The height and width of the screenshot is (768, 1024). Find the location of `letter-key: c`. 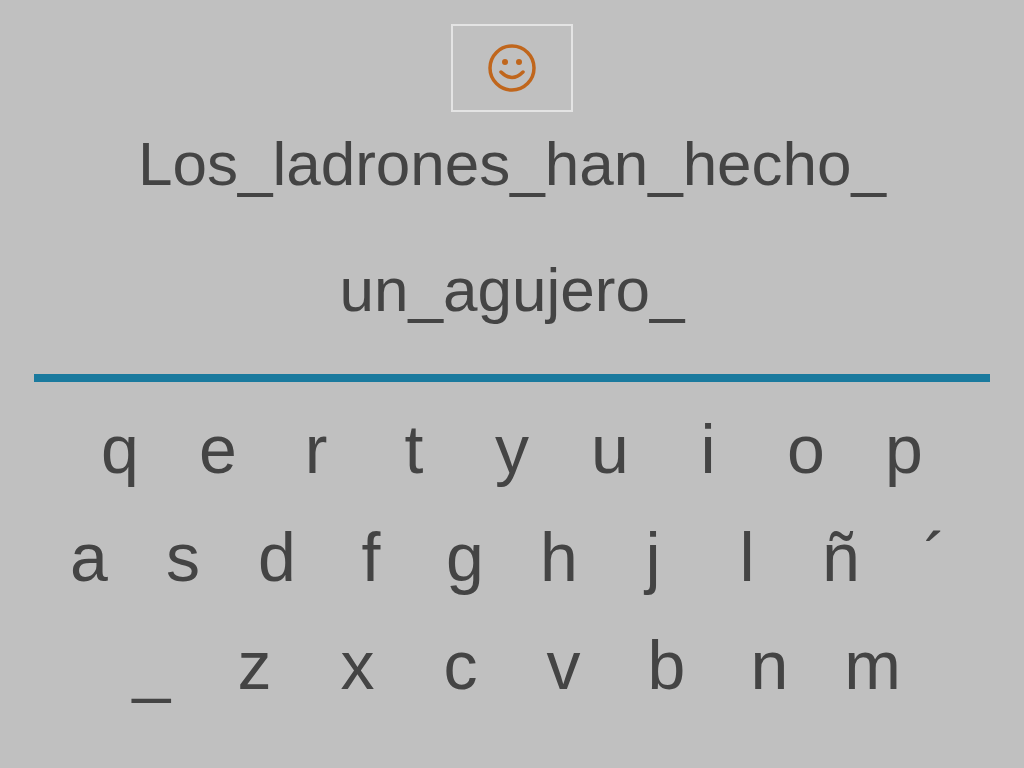

letter-key: c is located at coordinates (460, 665).